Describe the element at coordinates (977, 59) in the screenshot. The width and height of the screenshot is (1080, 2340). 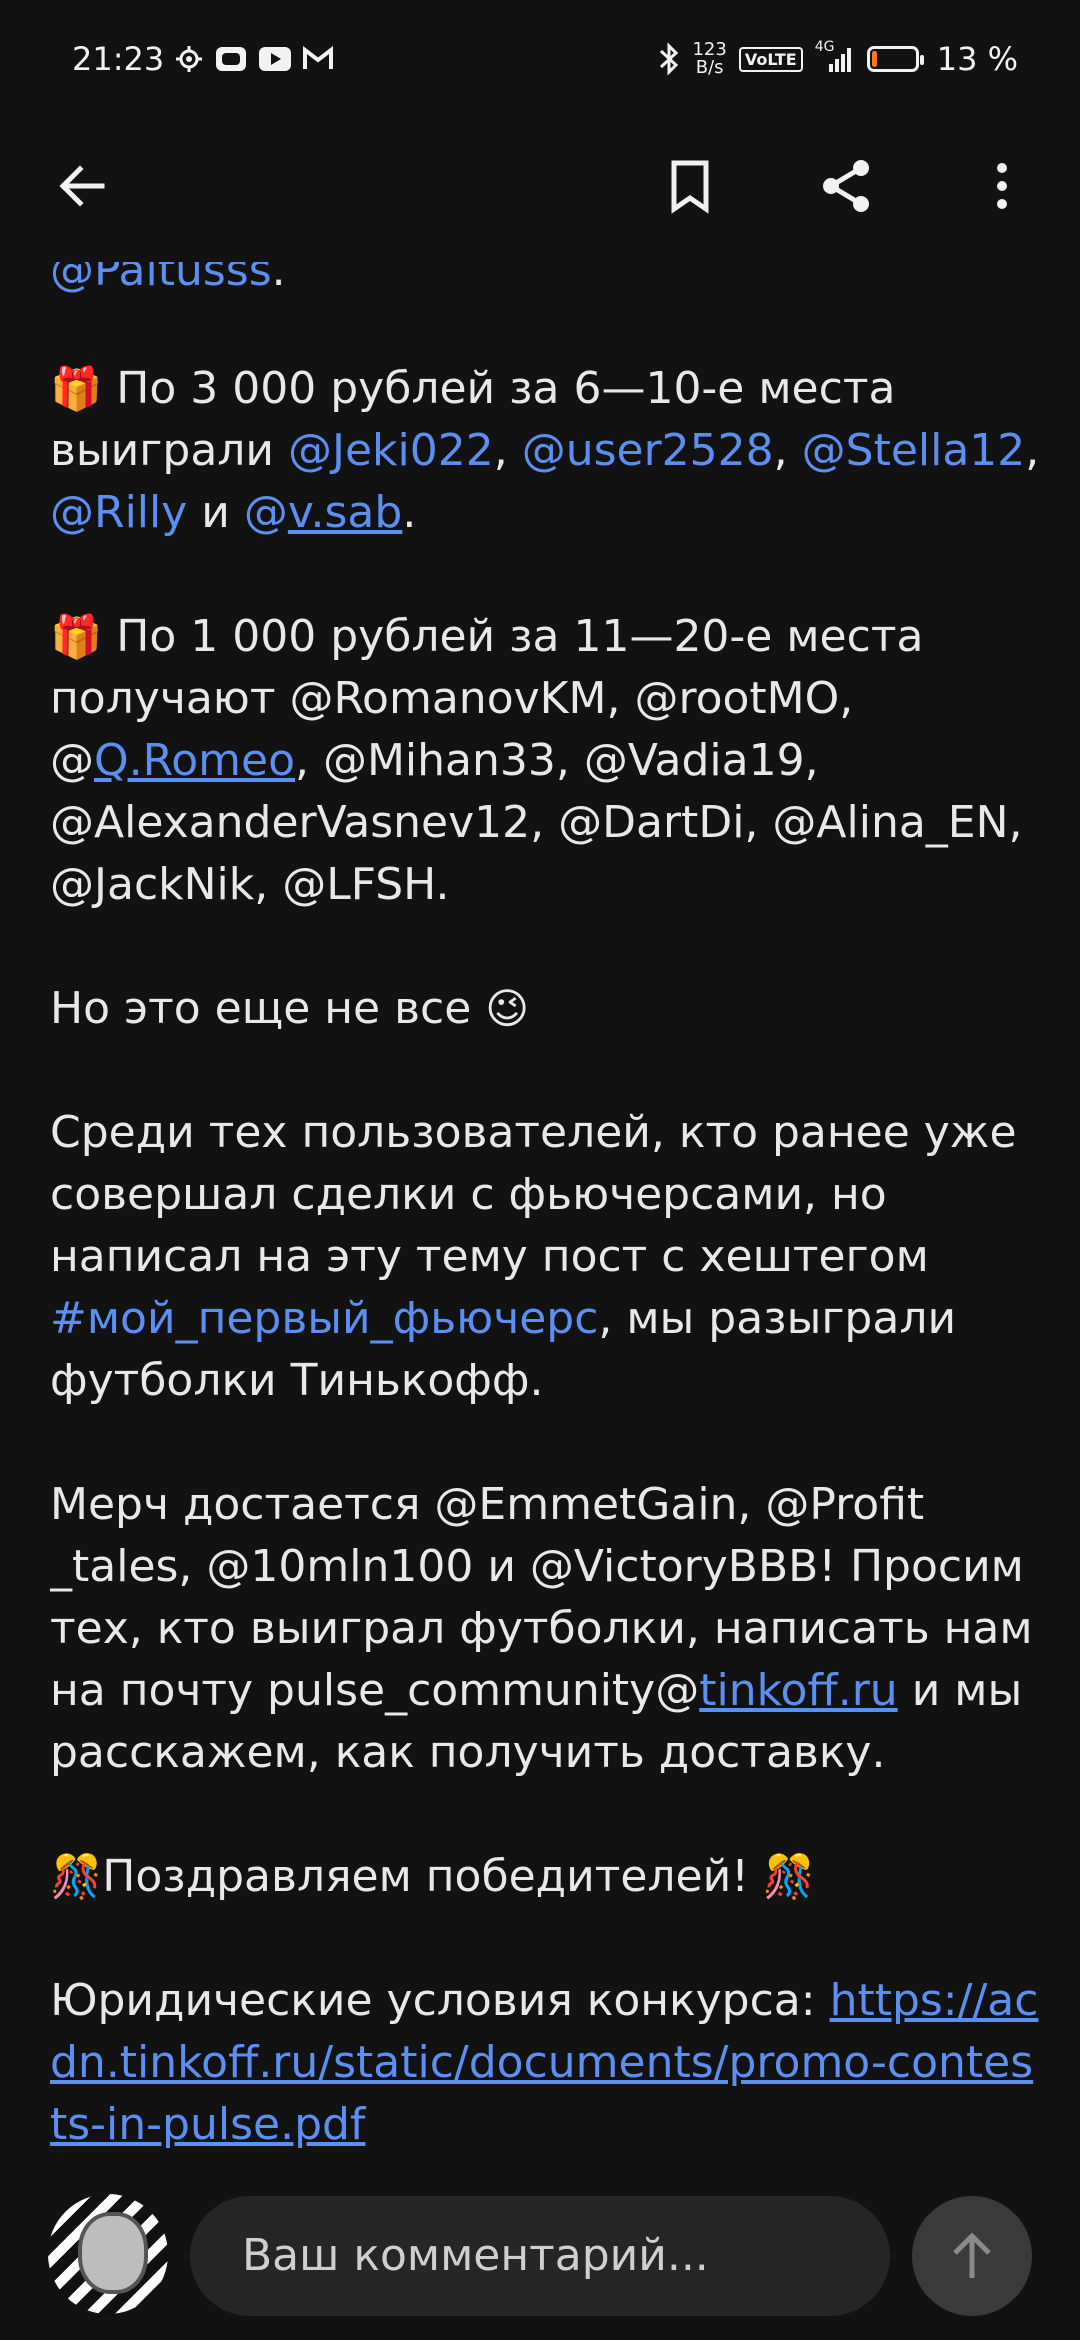
I see `battery-percent: 13 %` at that location.